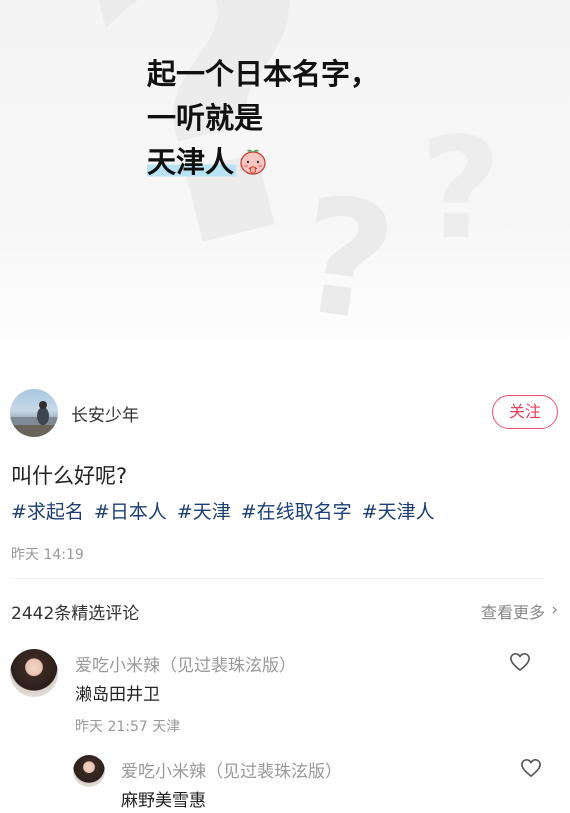 Image resolution: width=570 pixels, height=813 pixels. I want to click on author-avatar, so click(34, 413).